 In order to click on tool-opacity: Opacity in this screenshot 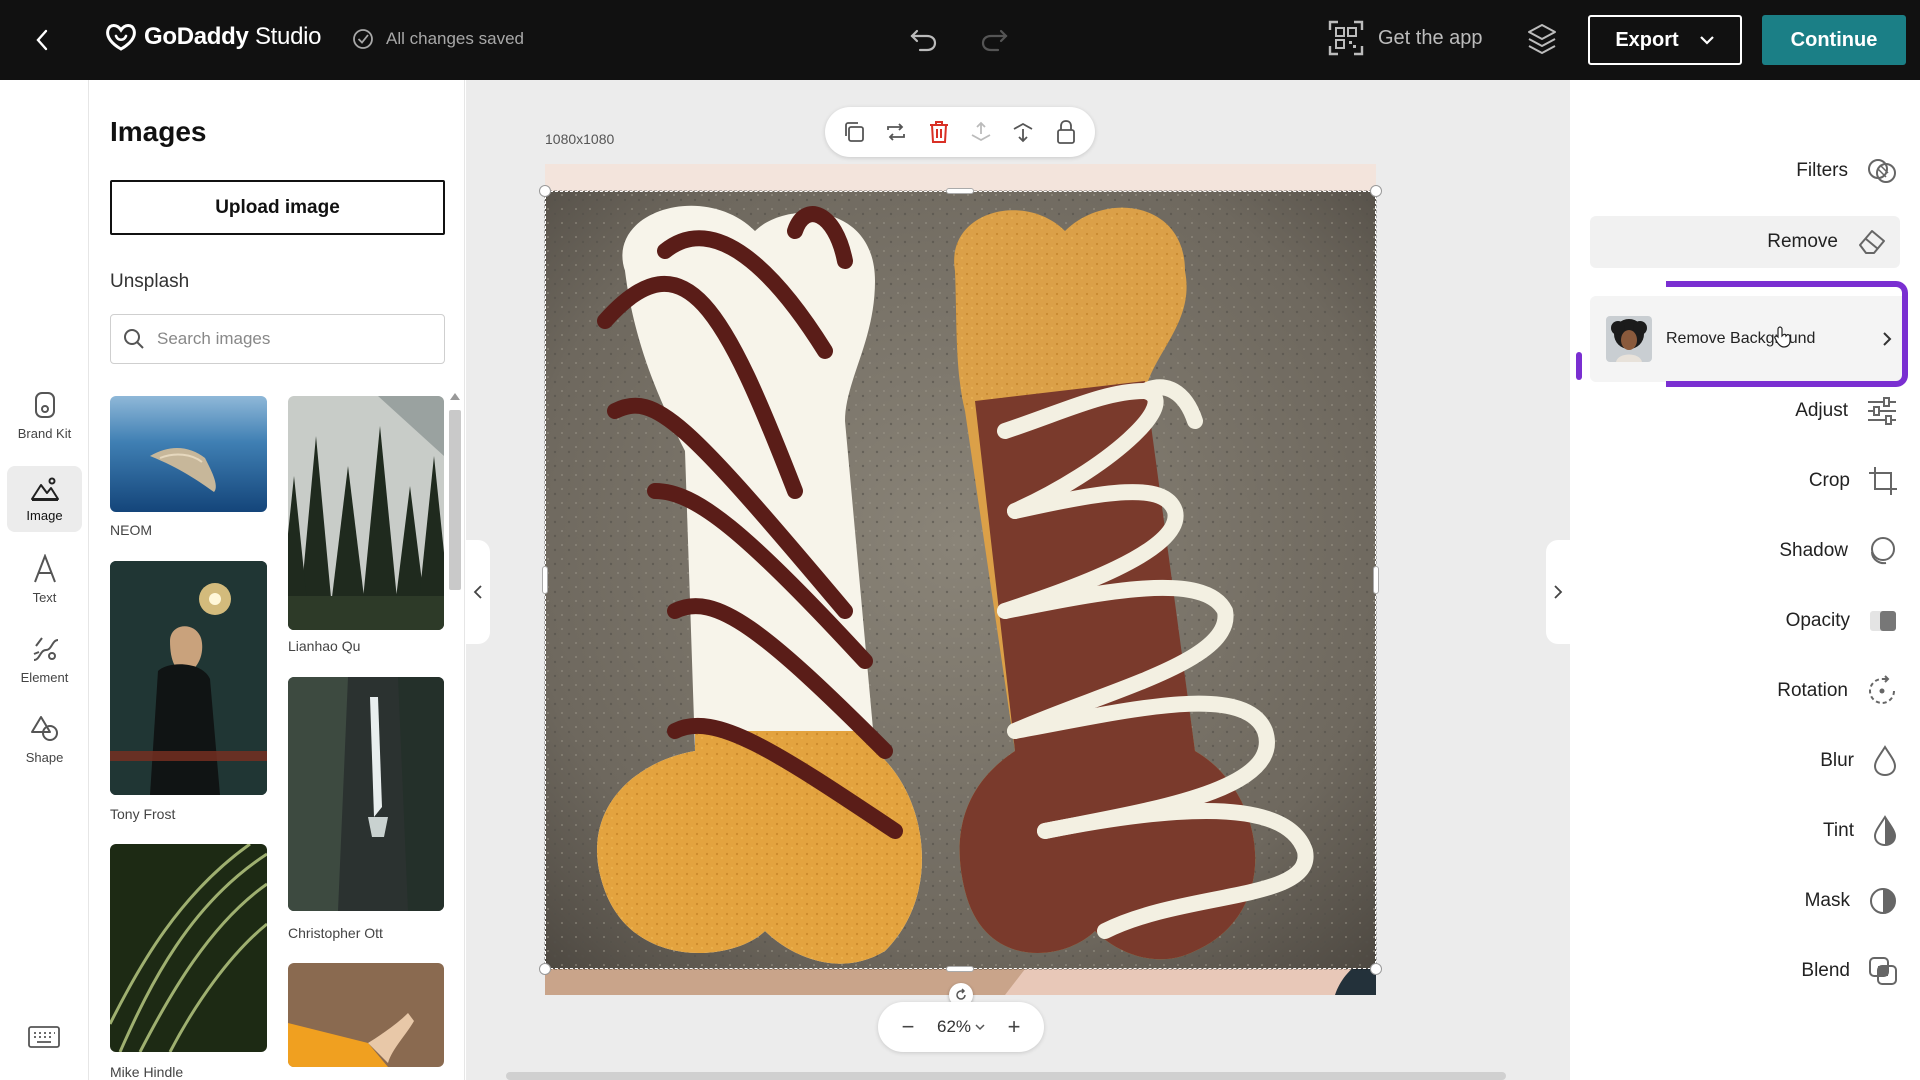, I will do `click(1842, 621)`.